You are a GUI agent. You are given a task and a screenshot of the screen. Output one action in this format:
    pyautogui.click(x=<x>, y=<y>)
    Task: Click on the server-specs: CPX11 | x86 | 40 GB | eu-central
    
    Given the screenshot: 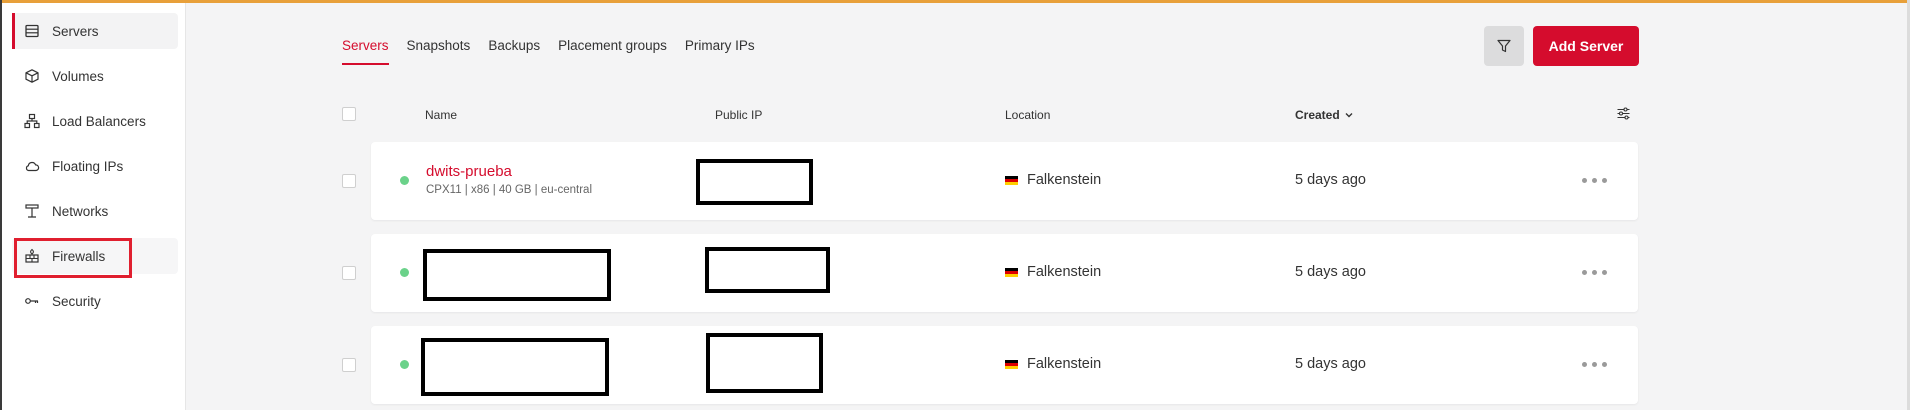 What is the action you would take?
    pyautogui.click(x=509, y=190)
    